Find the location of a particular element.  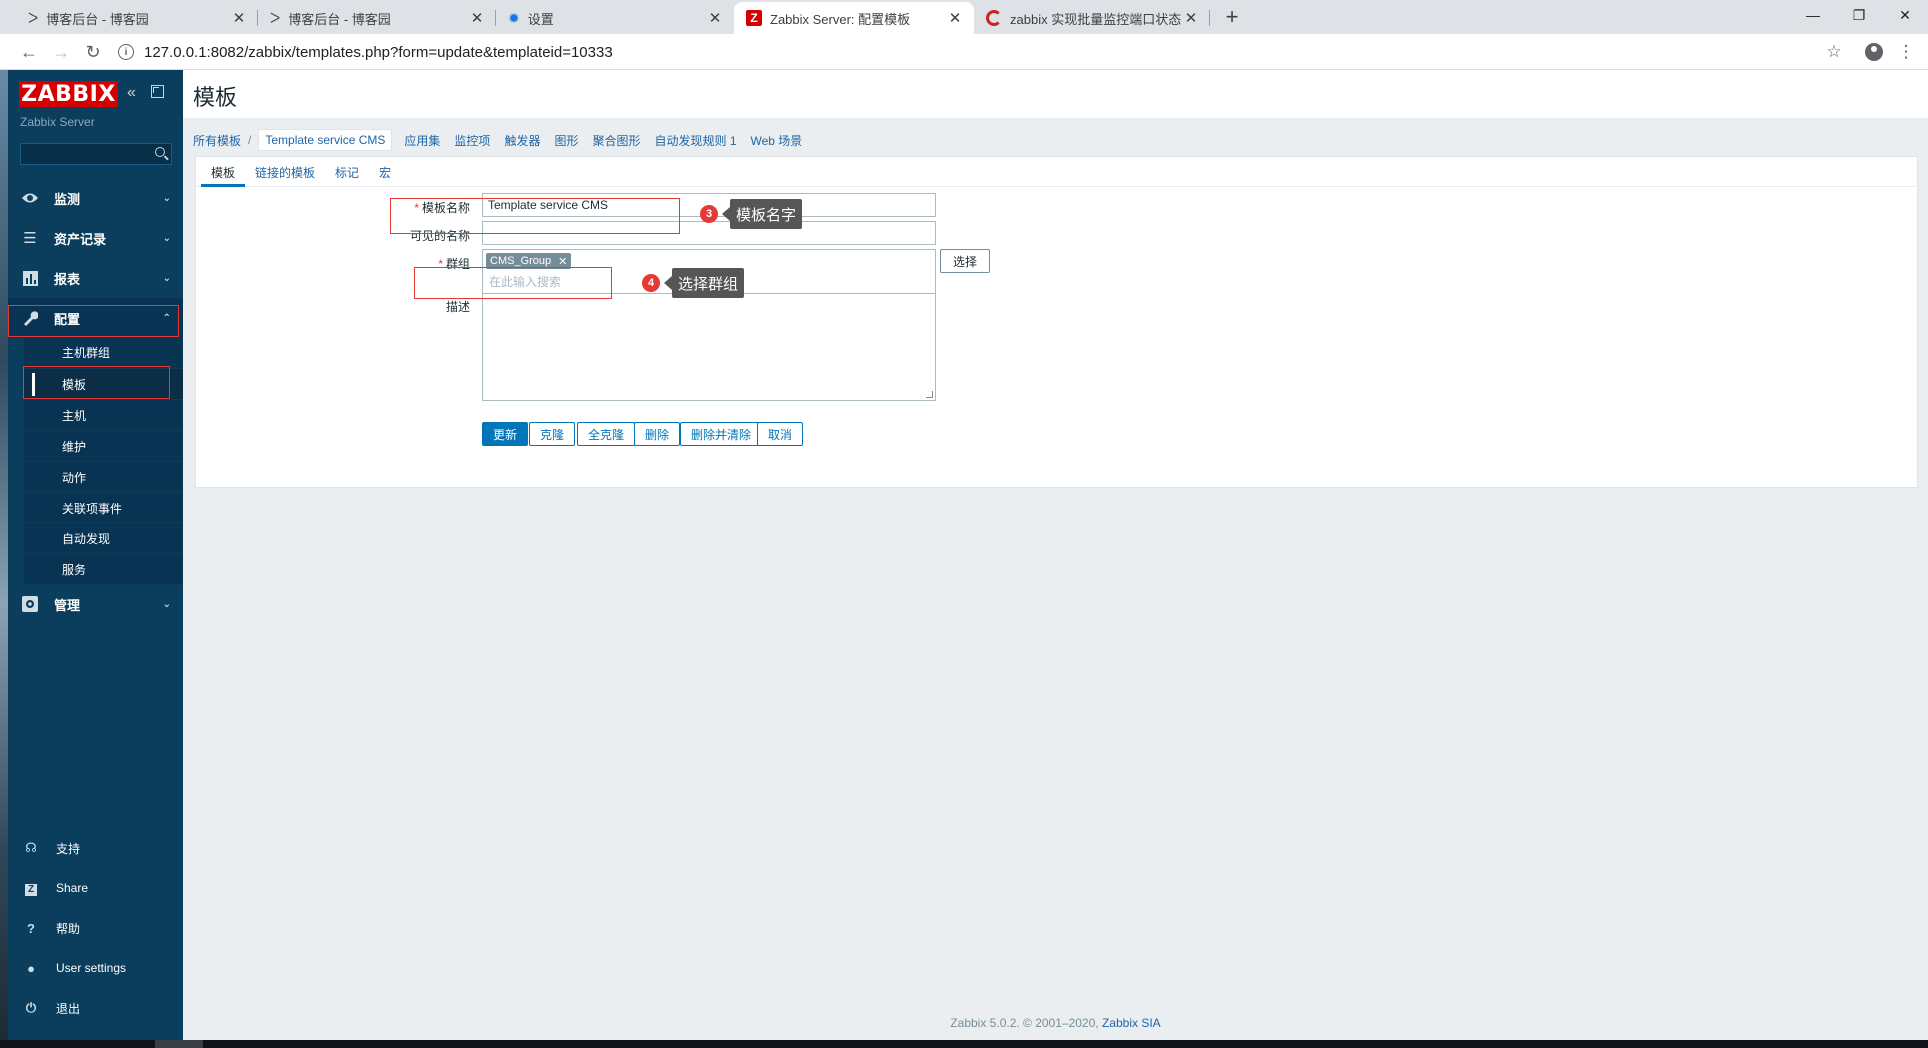

tab-template: 模板 is located at coordinates (223, 172).